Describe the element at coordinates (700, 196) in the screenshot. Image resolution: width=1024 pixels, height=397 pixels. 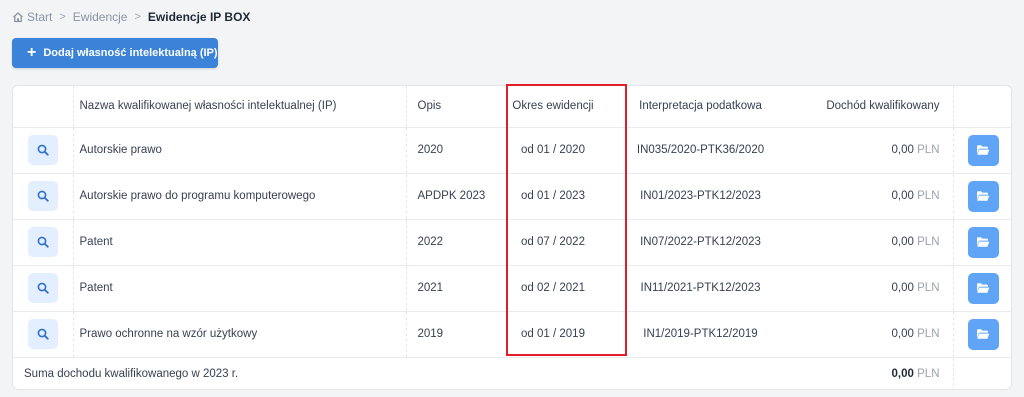
I see `cell-interpretacja: IN01/2023-PTK12/2023` at that location.